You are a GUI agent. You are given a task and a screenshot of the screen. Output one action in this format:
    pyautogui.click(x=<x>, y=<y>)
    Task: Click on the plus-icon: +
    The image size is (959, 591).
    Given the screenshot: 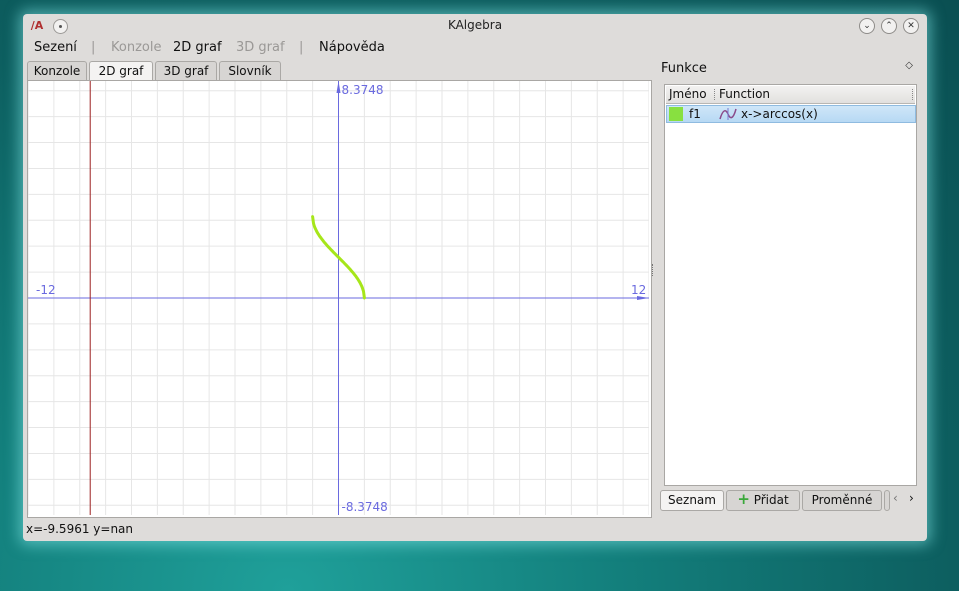 What is the action you would take?
    pyautogui.click(x=743, y=499)
    